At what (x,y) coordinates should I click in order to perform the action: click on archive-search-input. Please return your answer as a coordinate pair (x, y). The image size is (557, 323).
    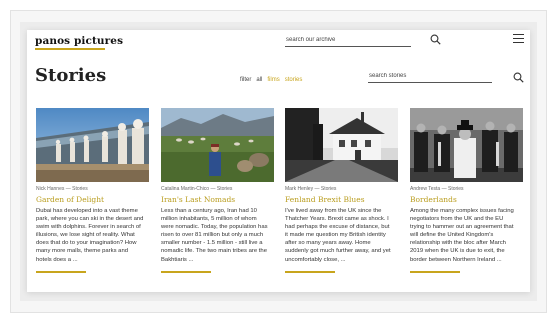
    Looking at the image, I should click on (348, 40).